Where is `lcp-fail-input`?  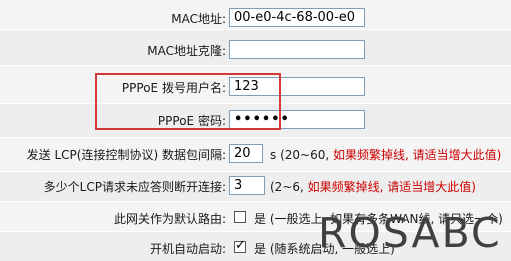
lcp-fail-input is located at coordinates (247, 185).